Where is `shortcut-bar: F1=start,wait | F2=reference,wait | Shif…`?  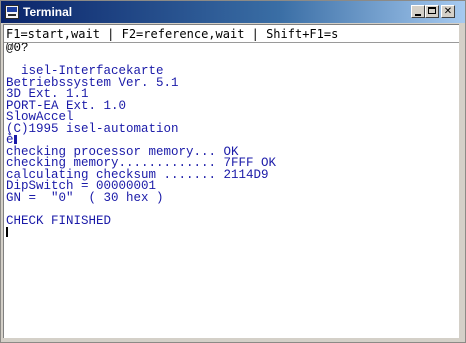 shortcut-bar: F1=start,wait | F2=reference,wait | Shif… is located at coordinates (231, 34).